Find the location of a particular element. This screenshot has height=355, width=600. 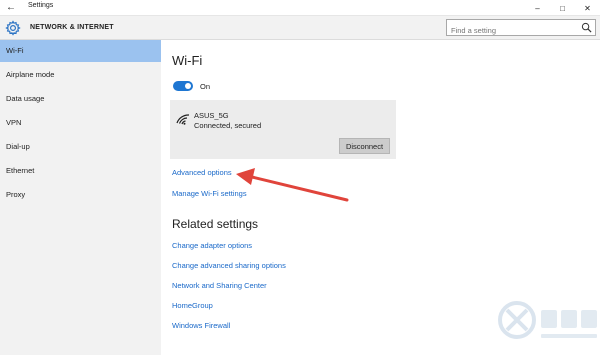

connected-network-card: ASUS_5G Connected, secured Disconnect is located at coordinates (283, 129).